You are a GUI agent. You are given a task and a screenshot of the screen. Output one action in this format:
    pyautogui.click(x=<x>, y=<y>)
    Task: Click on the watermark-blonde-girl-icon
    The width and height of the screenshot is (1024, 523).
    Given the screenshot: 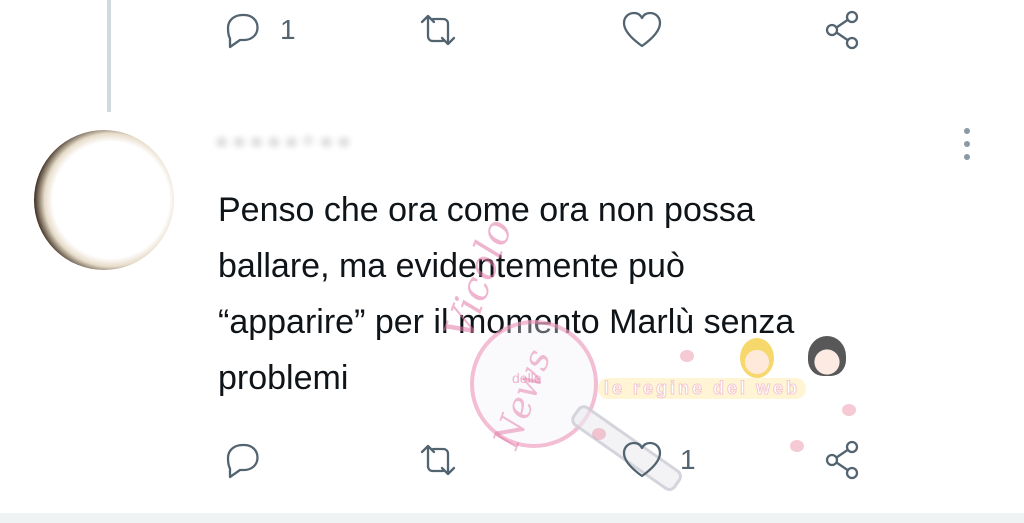 What is the action you would take?
    pyautogui.click(x=757, y=358)
    